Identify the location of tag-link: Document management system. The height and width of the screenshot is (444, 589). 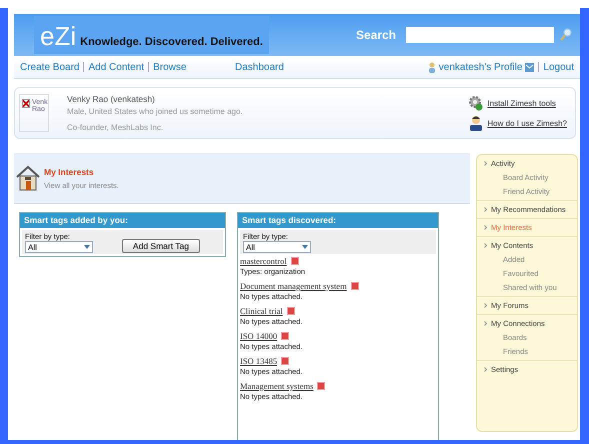
(293, 286).